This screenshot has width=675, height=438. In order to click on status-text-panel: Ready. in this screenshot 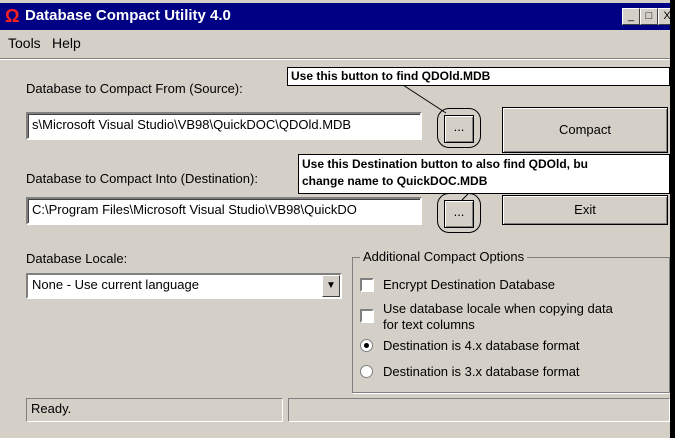, I will do `click(154, 410)`.